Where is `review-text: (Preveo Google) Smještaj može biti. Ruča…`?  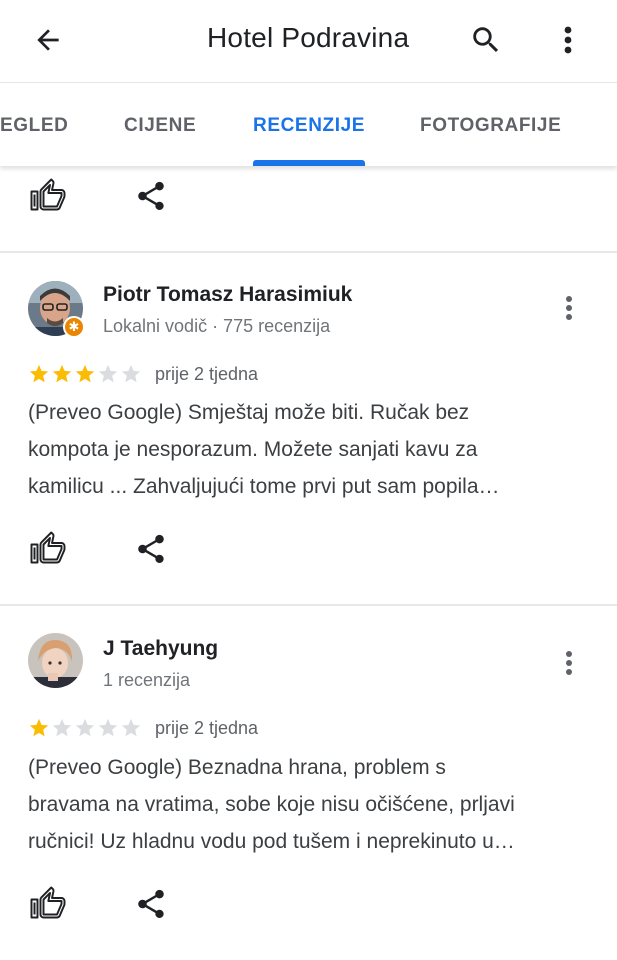 review-text: (Preveo Google) Smještaj može biti. Ruča… is located at coordinates (313, 449).